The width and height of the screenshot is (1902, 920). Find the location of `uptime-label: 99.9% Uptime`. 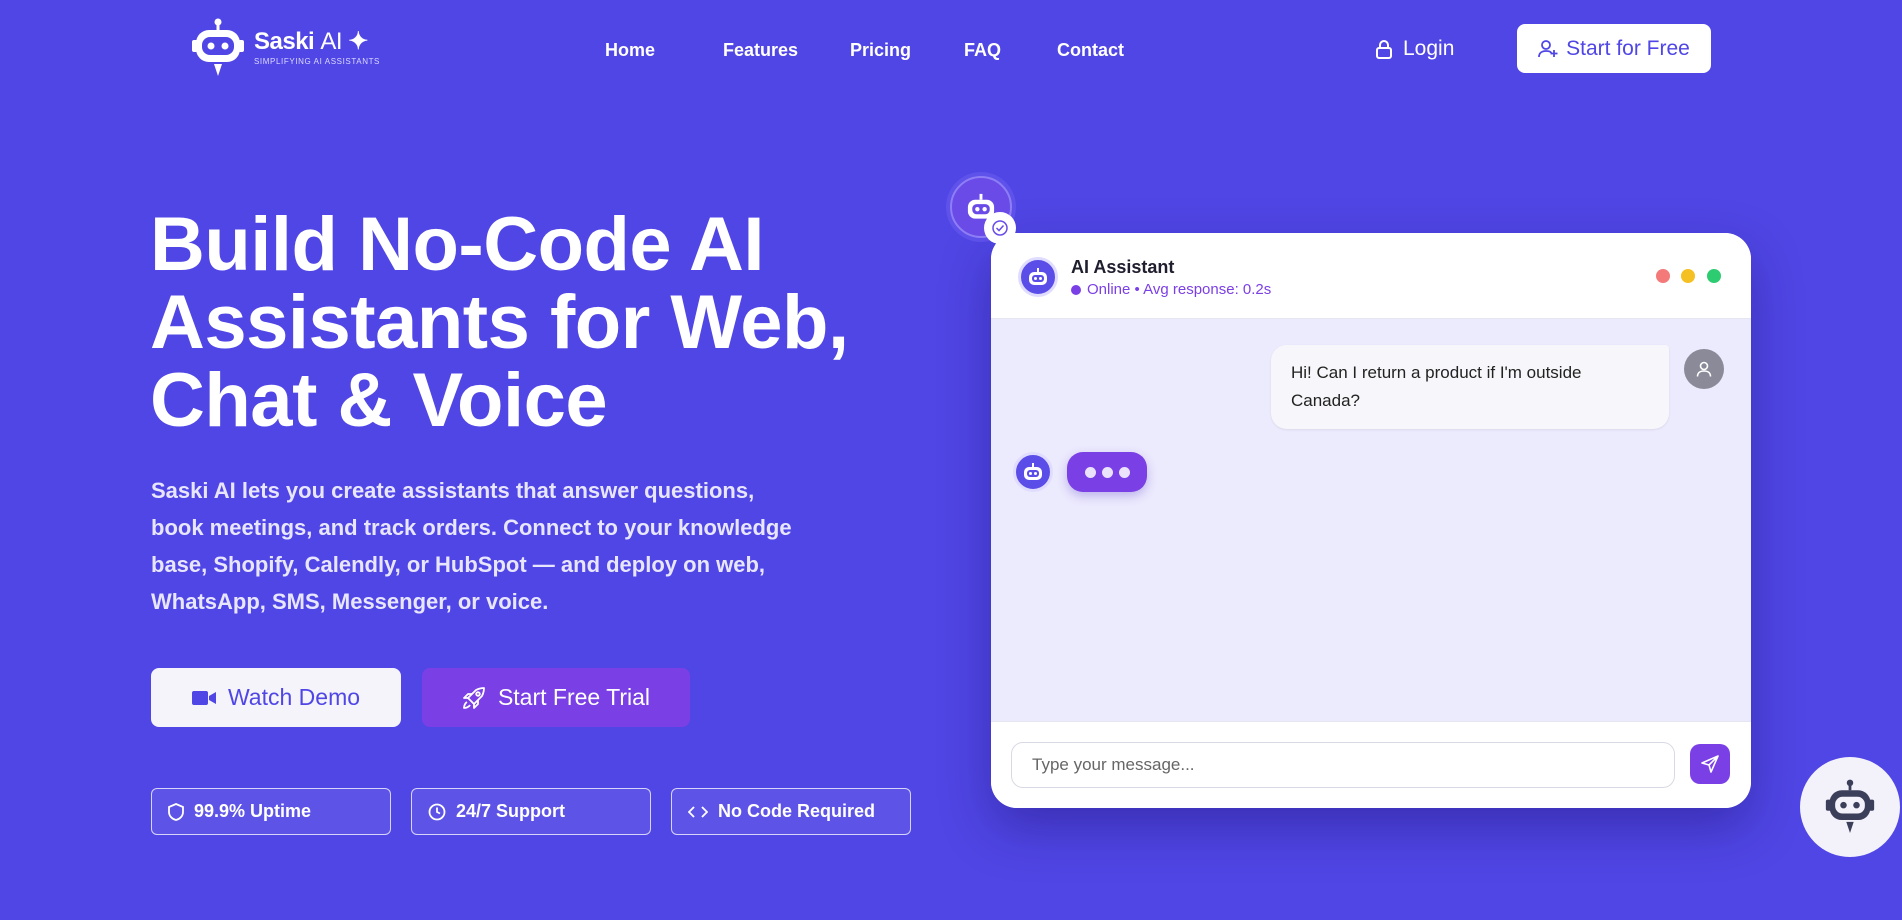

uptime-label: 99.9% Uptime is located at coordinates (253, 811).